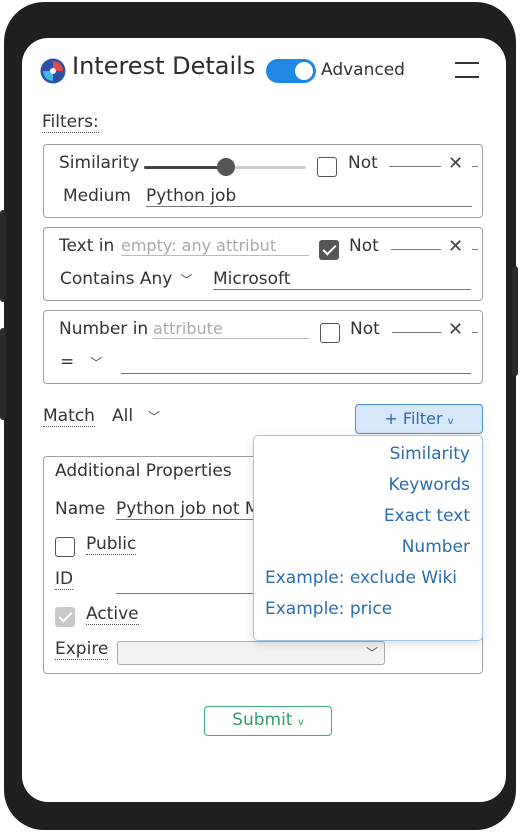 The image size is (520, 832). I want to click on expire-select: ﹀, so click(251, 653).